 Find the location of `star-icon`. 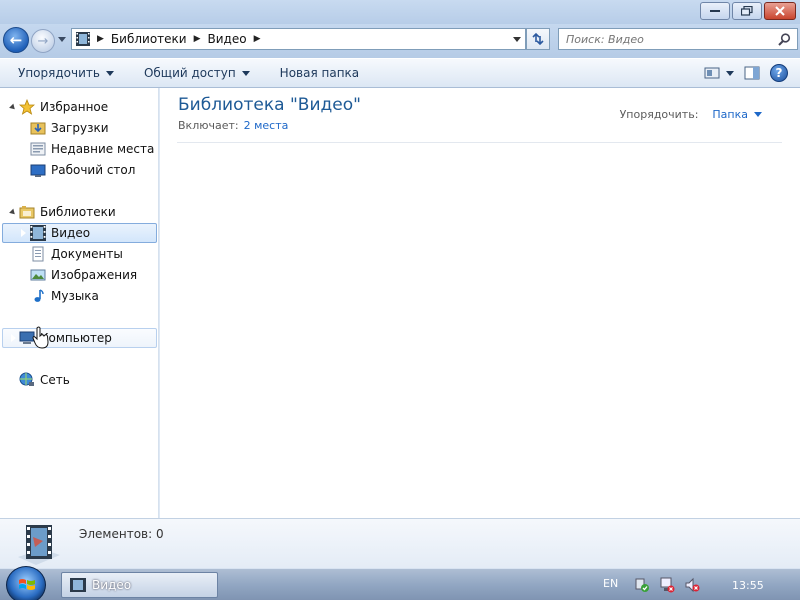

star-icon is located at coordinates (27, 107).